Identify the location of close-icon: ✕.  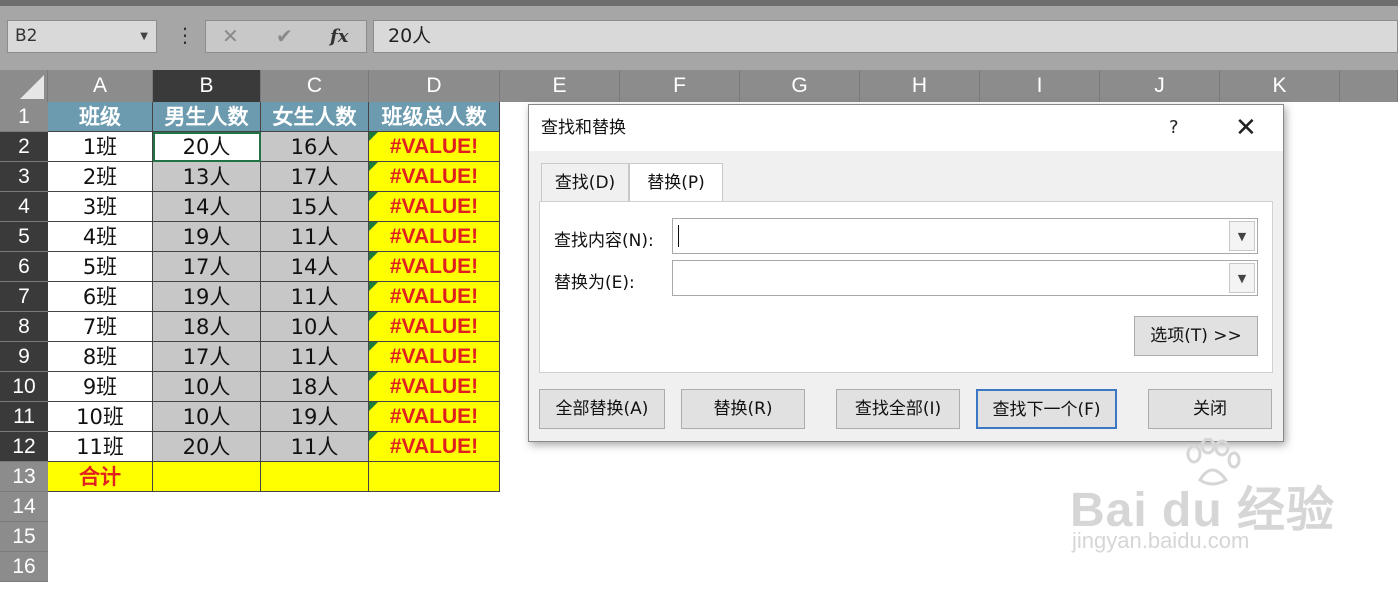
(1246, 128).